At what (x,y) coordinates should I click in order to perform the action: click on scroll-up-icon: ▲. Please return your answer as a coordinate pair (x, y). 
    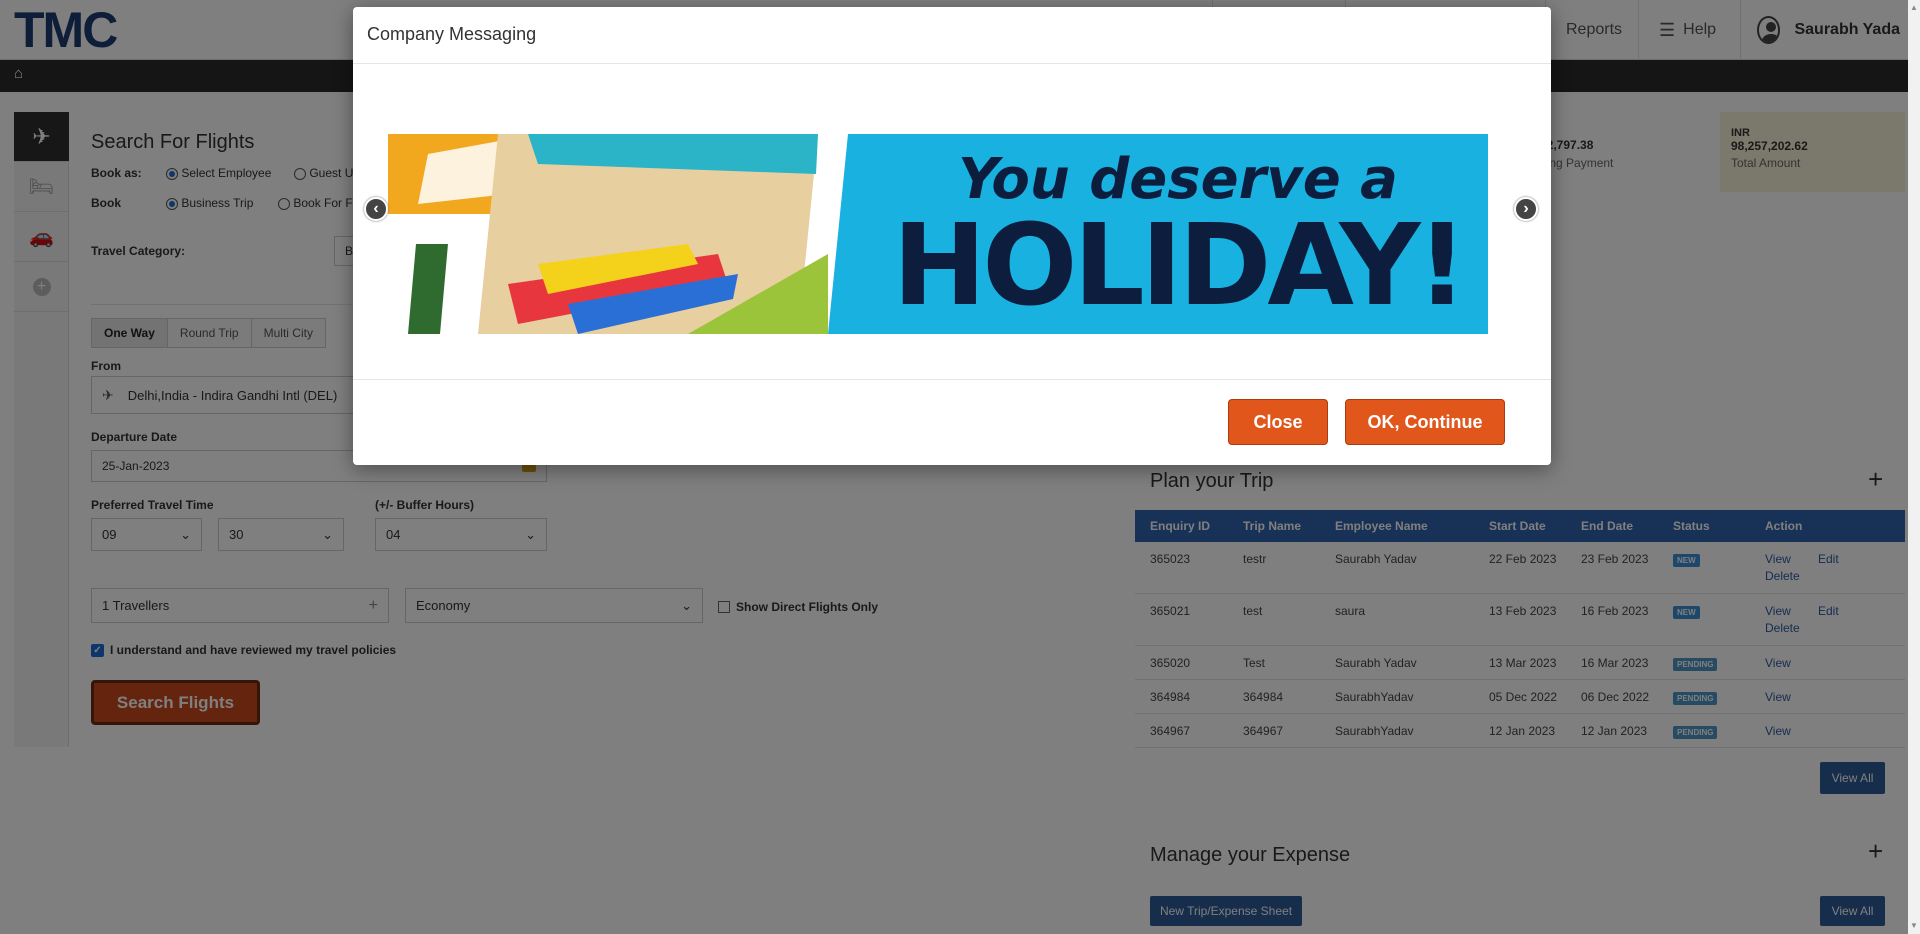
    Looking at the image, I should click on (1914, 8).